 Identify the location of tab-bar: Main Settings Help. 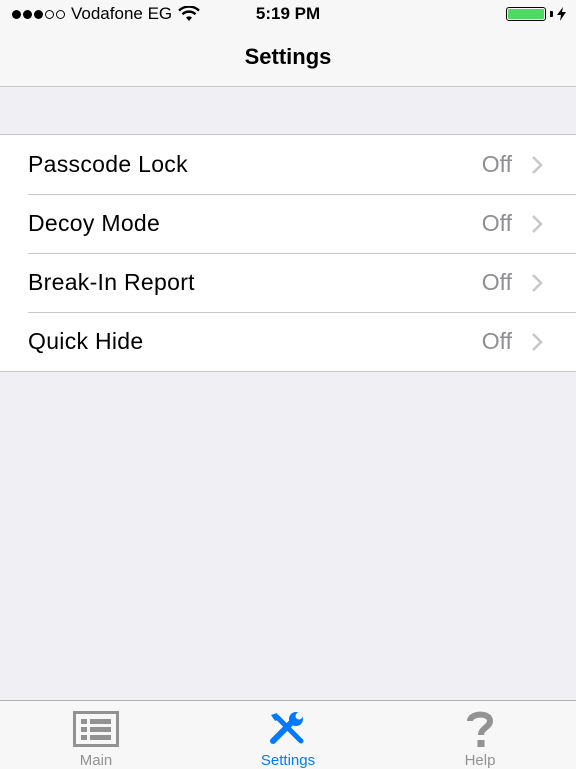
(288, 734).